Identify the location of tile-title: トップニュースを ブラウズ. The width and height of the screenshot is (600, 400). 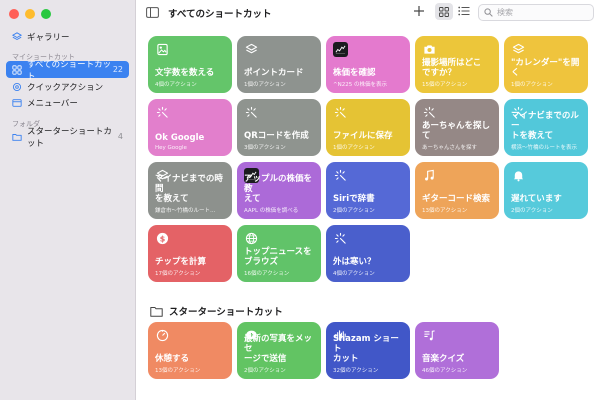
(278, 256).